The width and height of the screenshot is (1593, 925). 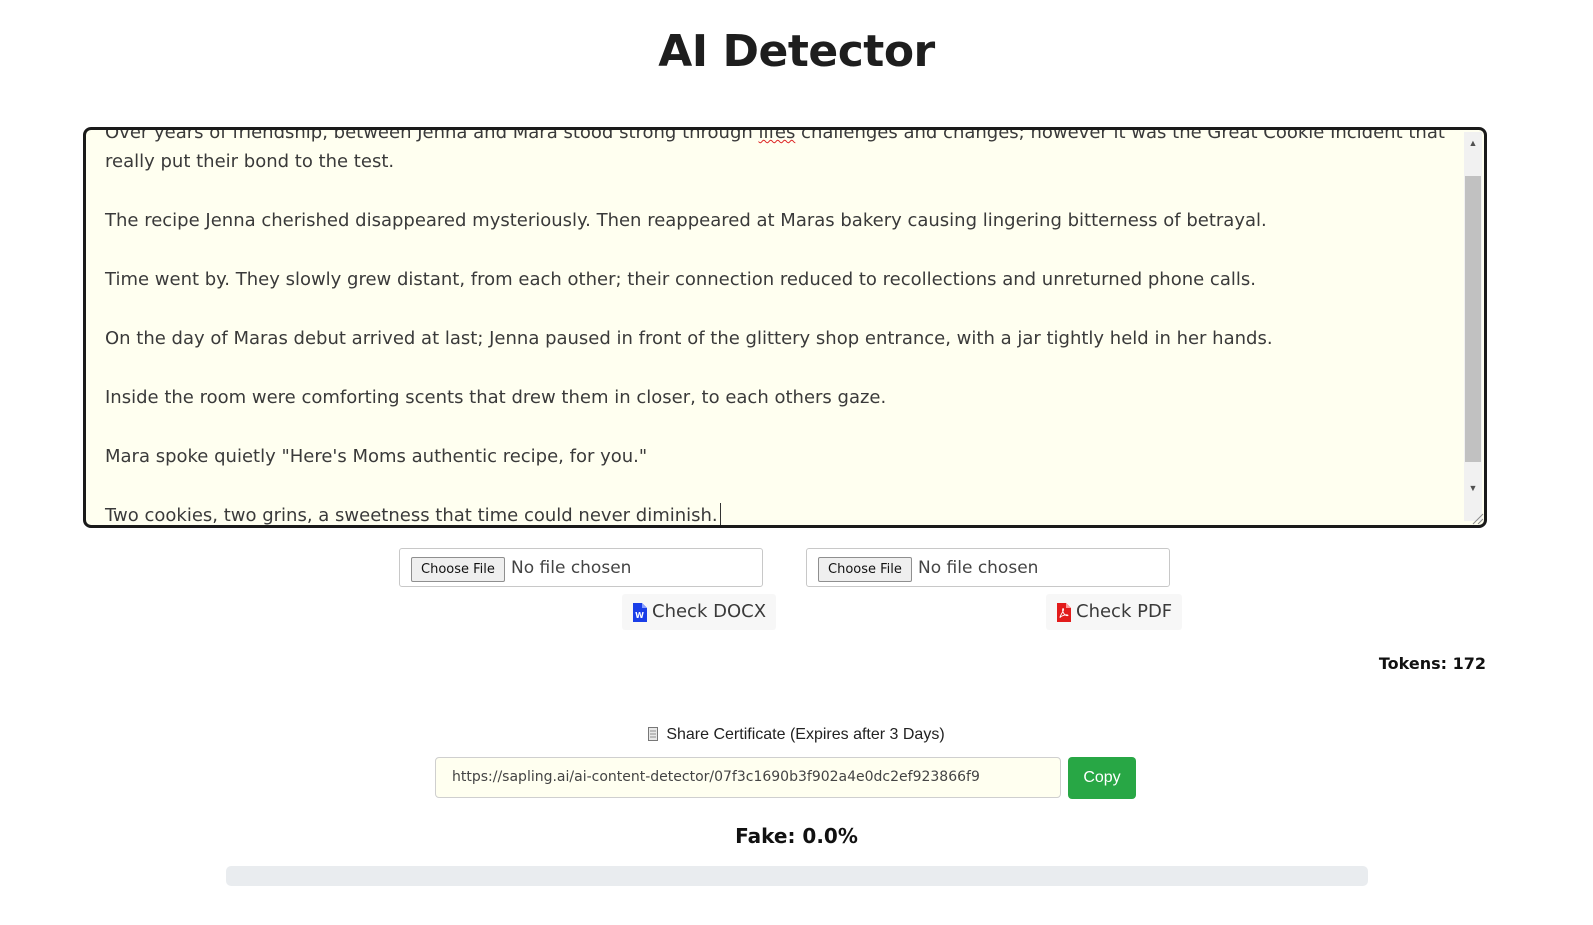 I want to click on token-count: Tokens: 172, so click(x=1432, y=663).